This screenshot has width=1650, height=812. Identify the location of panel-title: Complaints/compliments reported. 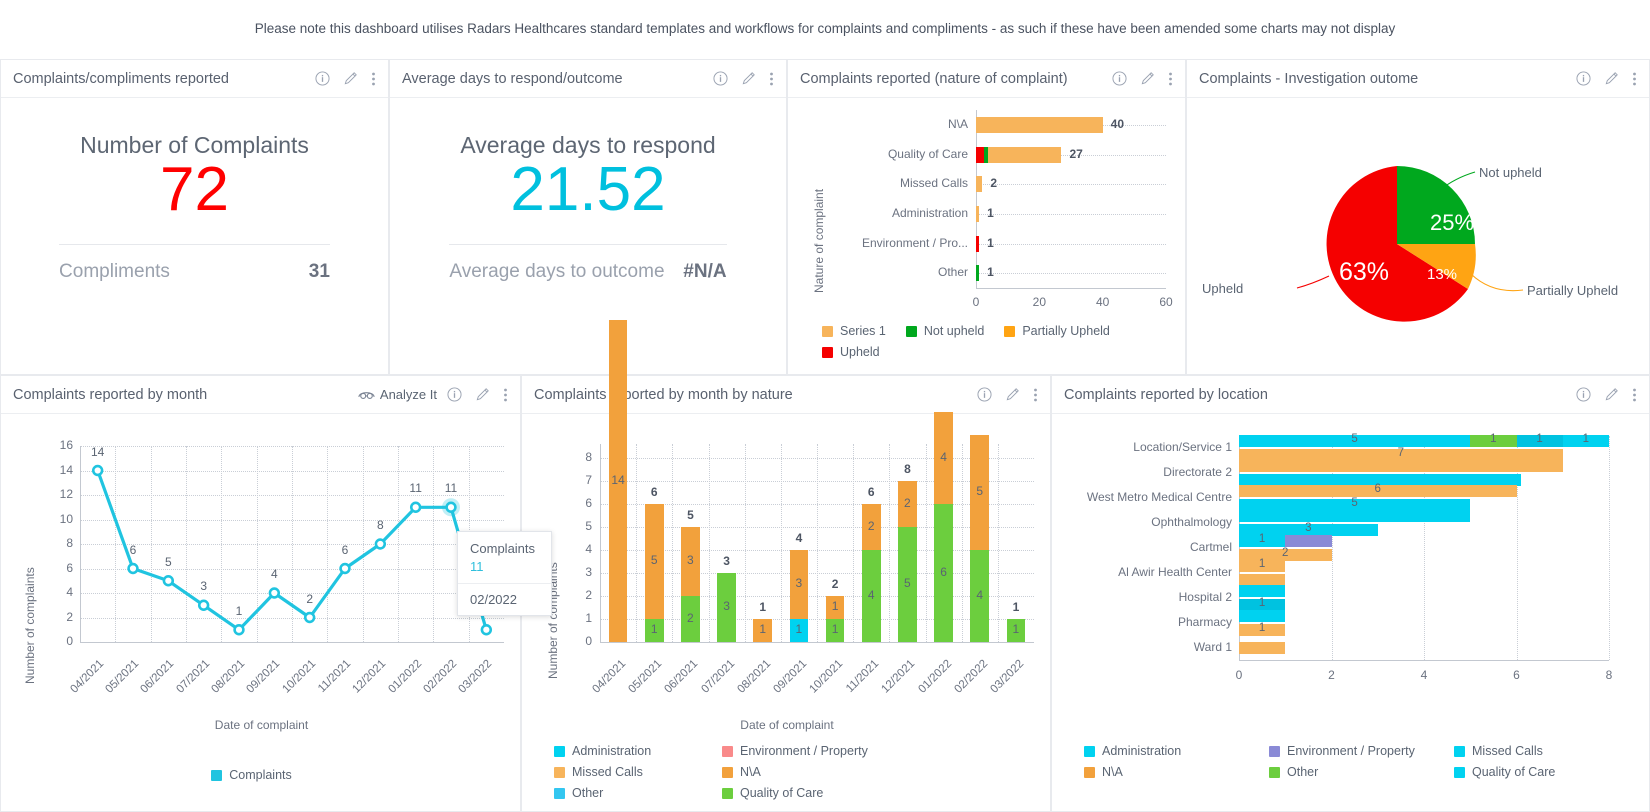
(121, 78).